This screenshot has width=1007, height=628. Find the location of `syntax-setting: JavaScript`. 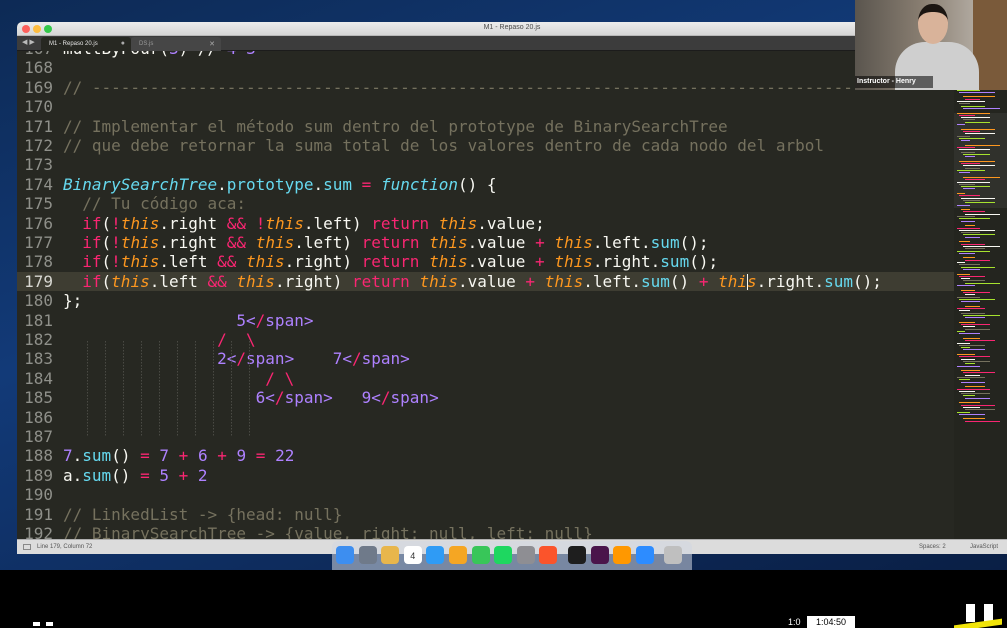

syntax-setting: JavaScript is located at coordinates (984, 547).